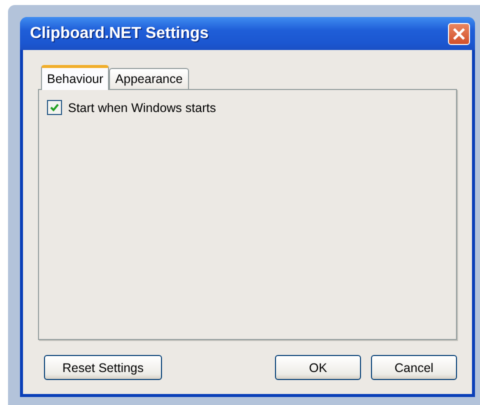 Image resolution: width=480 pixels, height=405 pixels. I want to click on check-icon, so click(54, 107).